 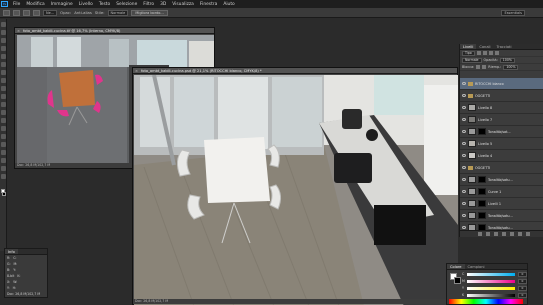 What do you see at coordinates (3, 24) in the screenshot?
I see `move-tool-icon` at bounding box center [3, 24].